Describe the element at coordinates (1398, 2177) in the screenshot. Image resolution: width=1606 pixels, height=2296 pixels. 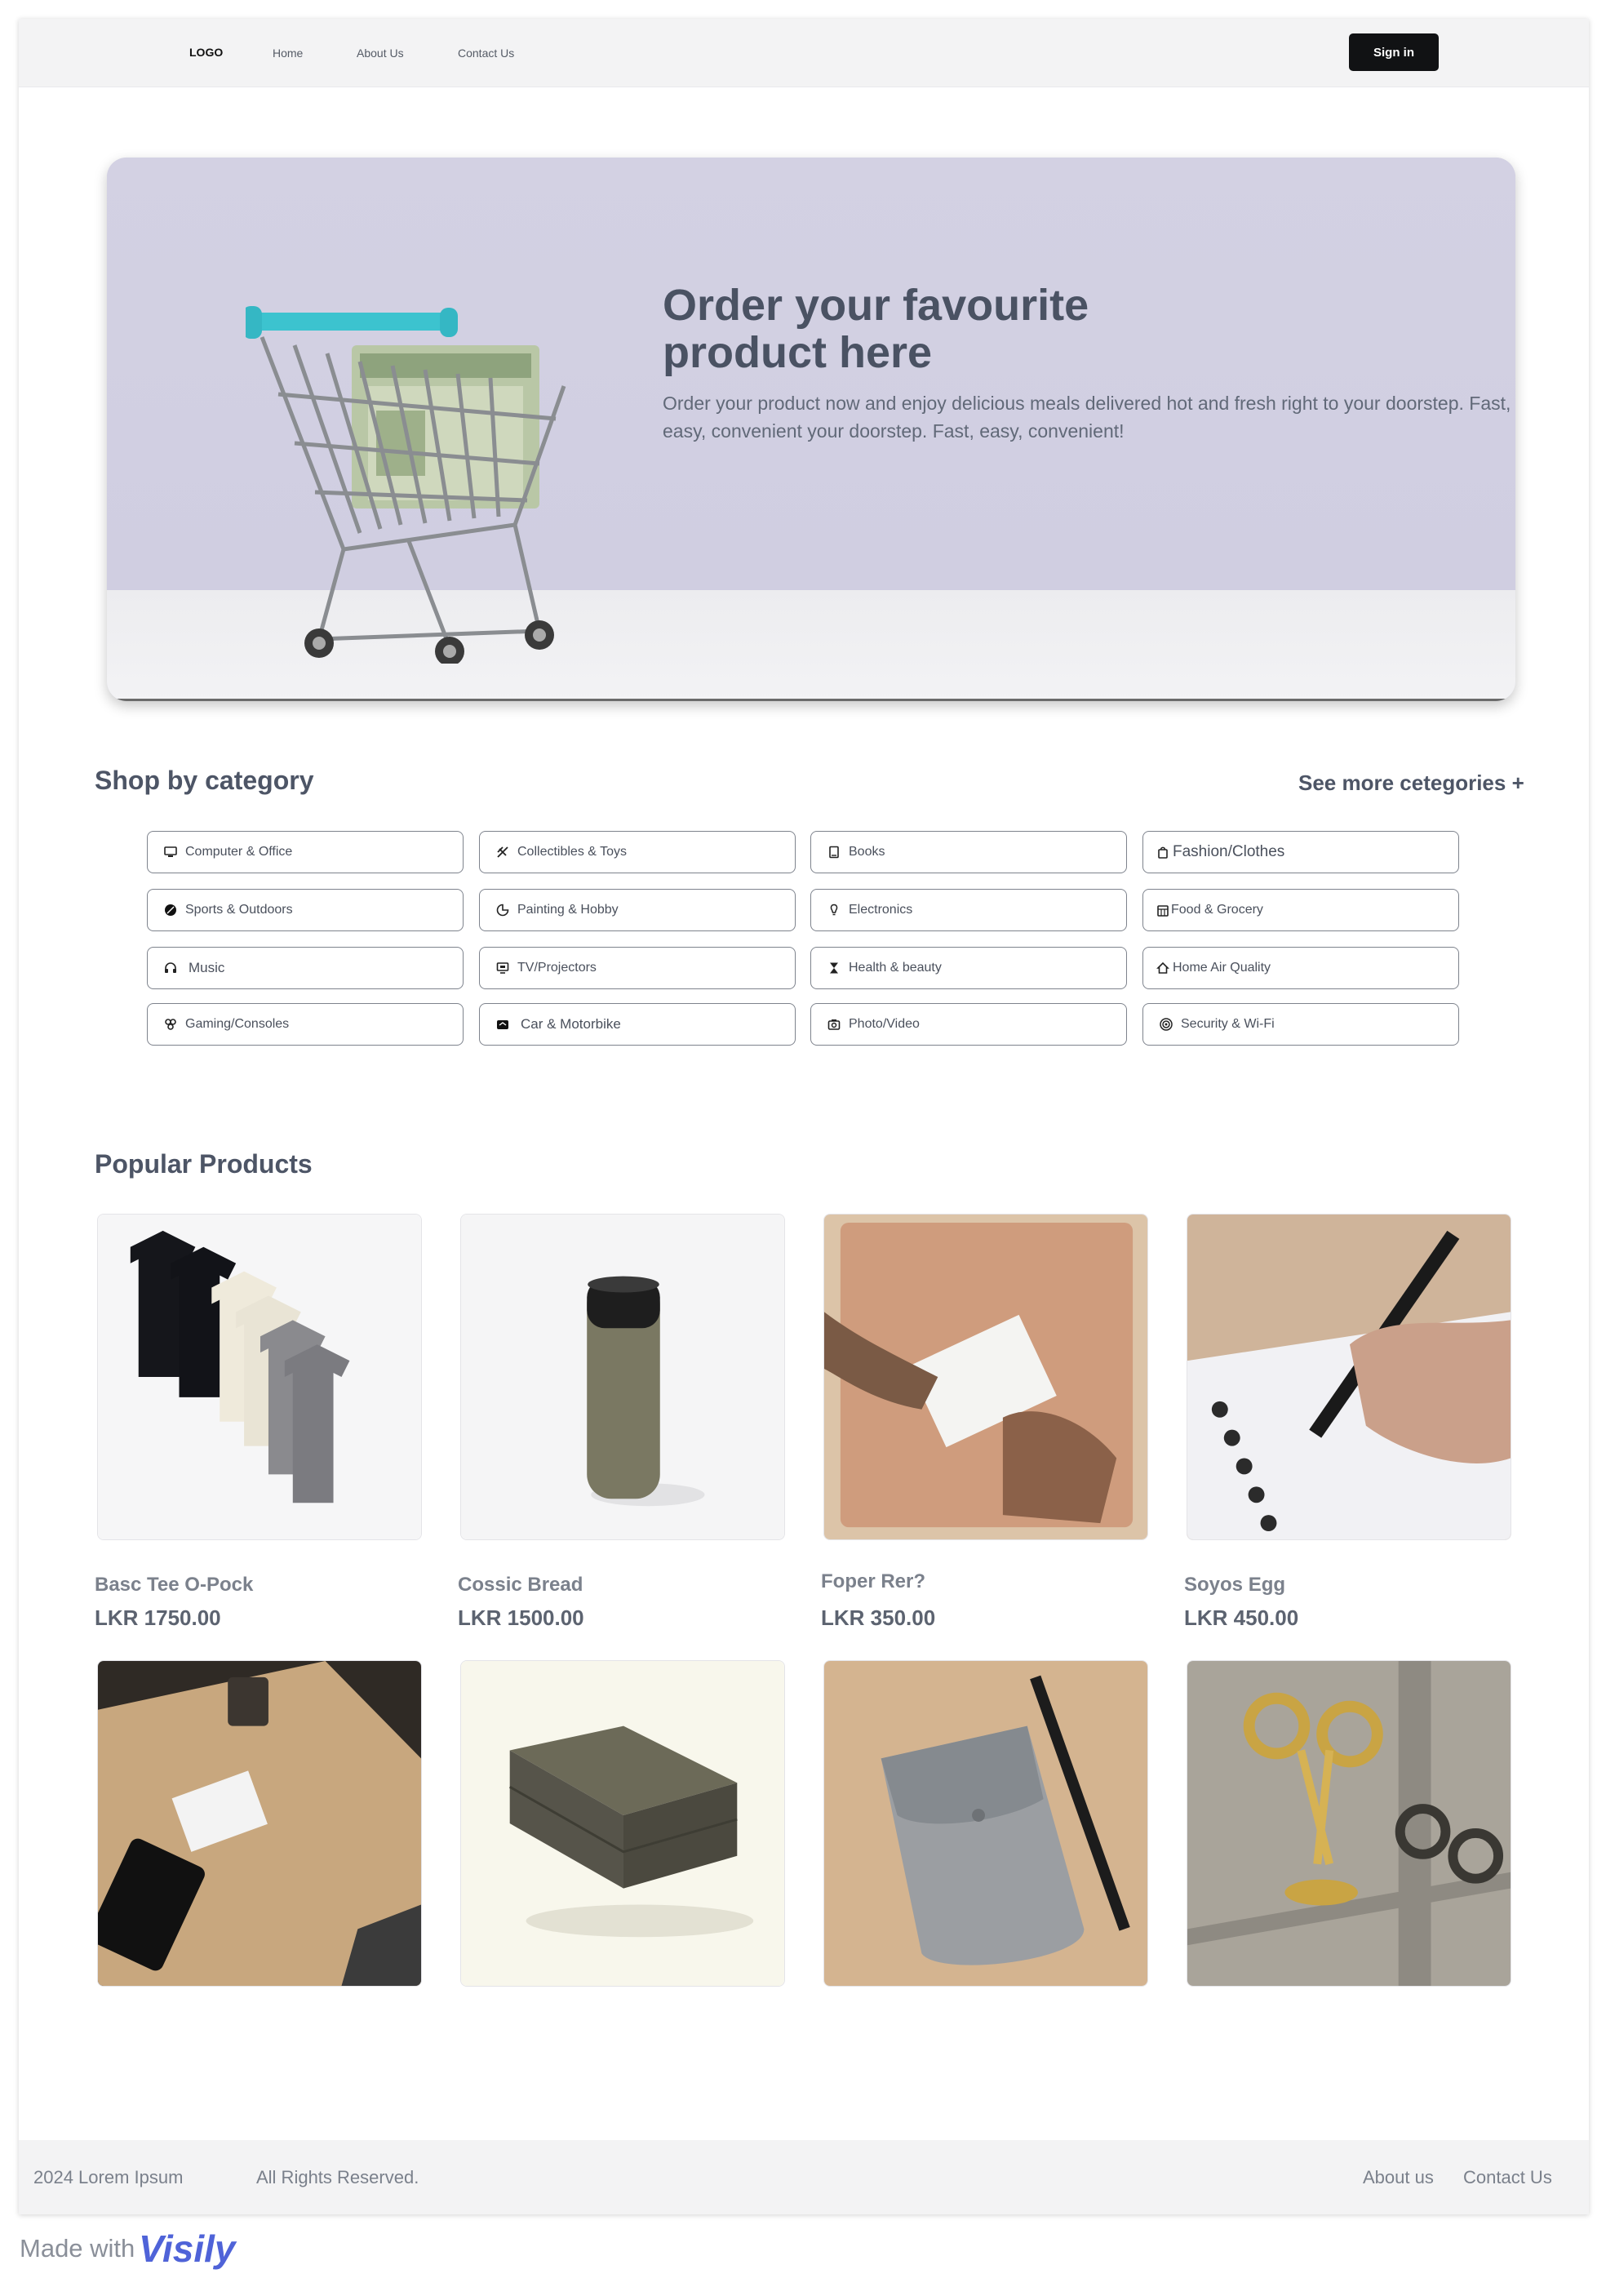
I see `footer-about-link: About us` at that location.